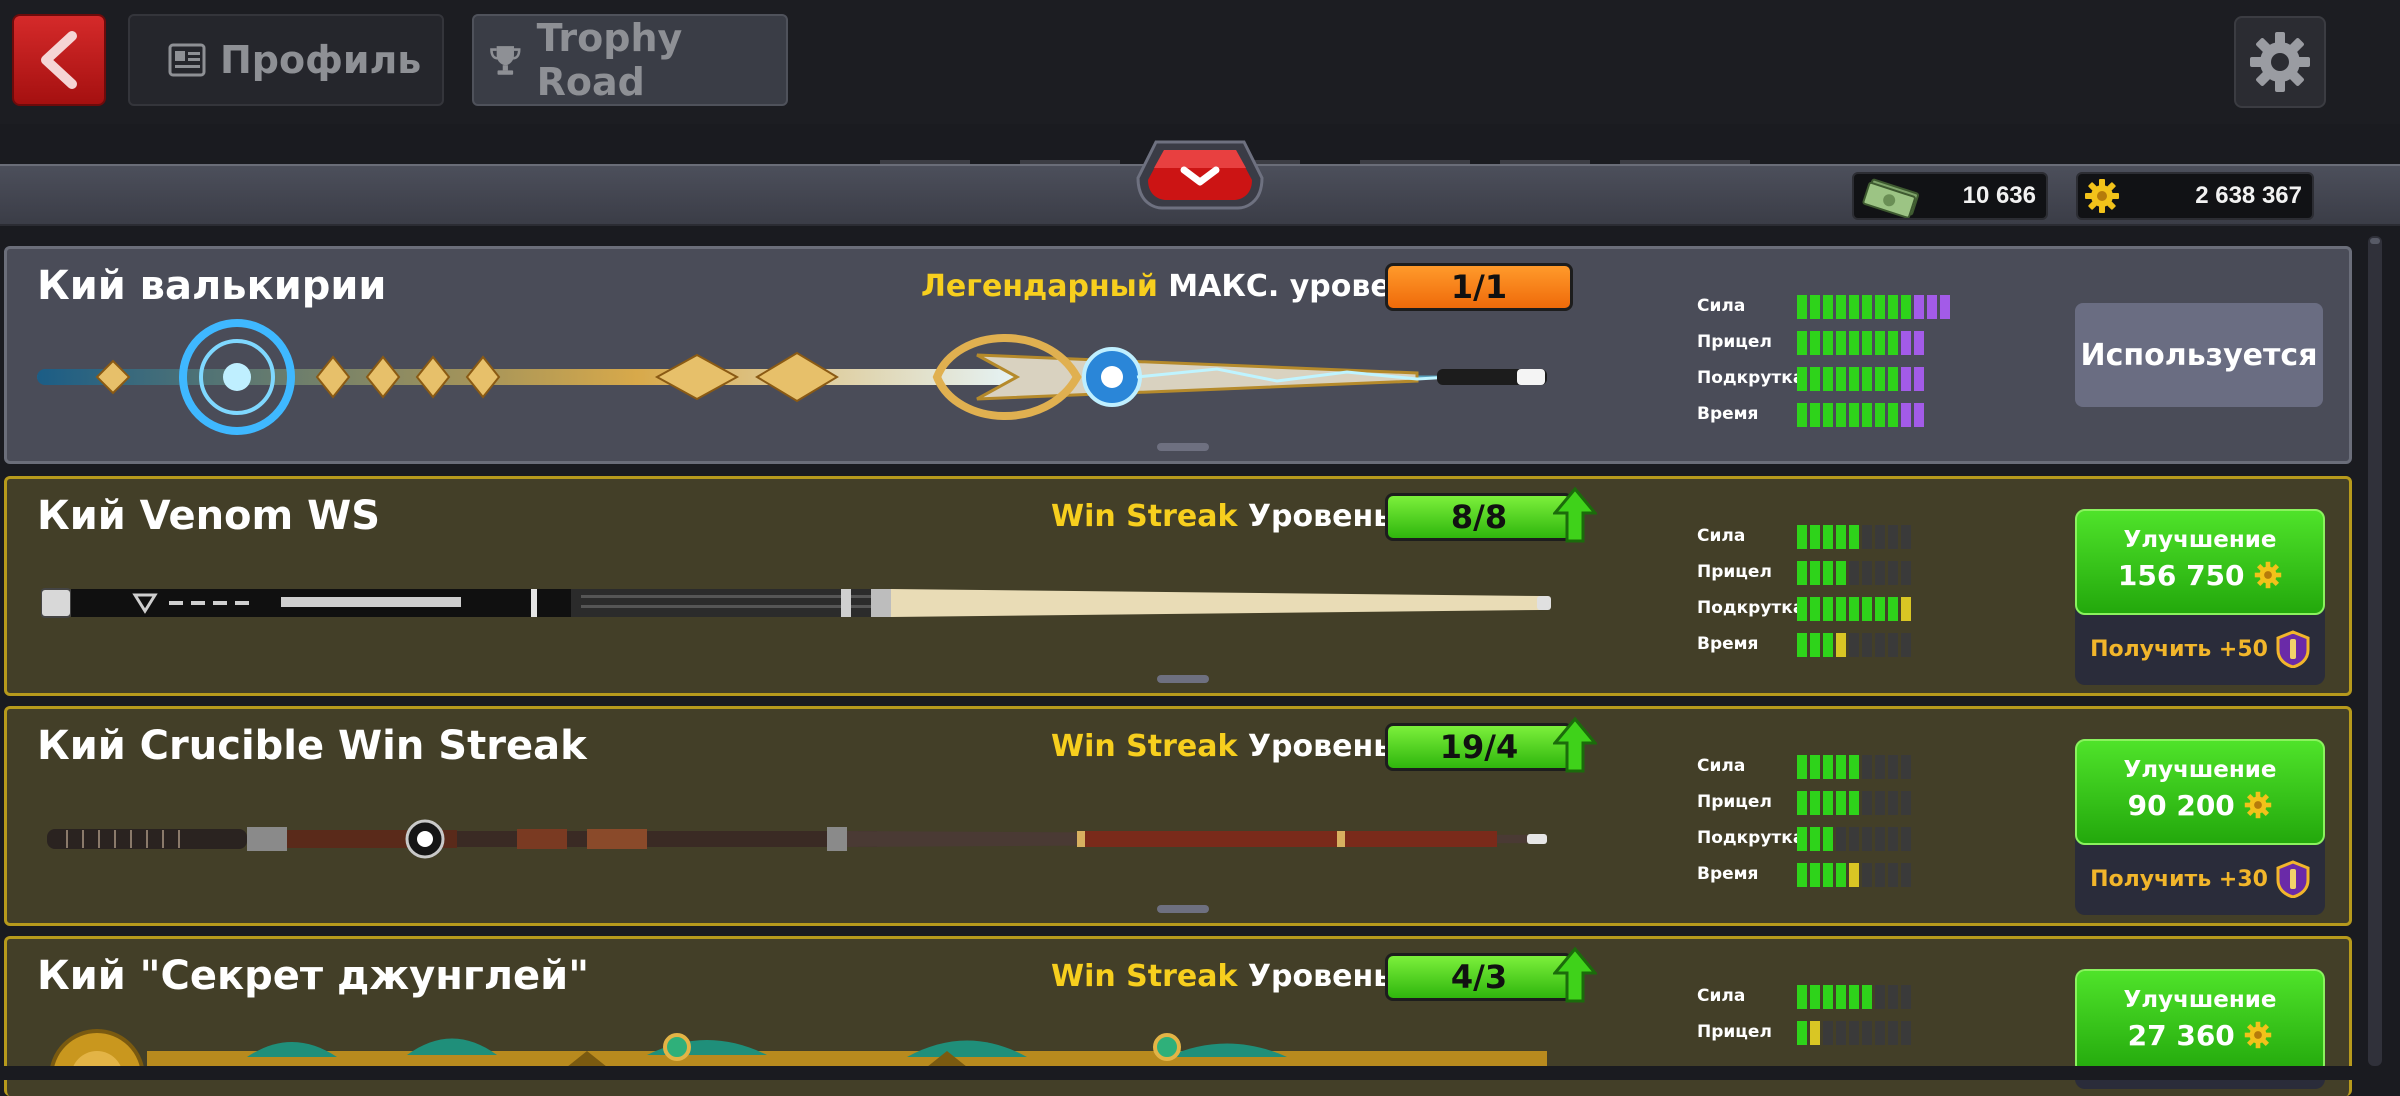  Describe the element at coordinates (2375, 241) in the screenshot. I see `scrollbar-thumb` at that location.